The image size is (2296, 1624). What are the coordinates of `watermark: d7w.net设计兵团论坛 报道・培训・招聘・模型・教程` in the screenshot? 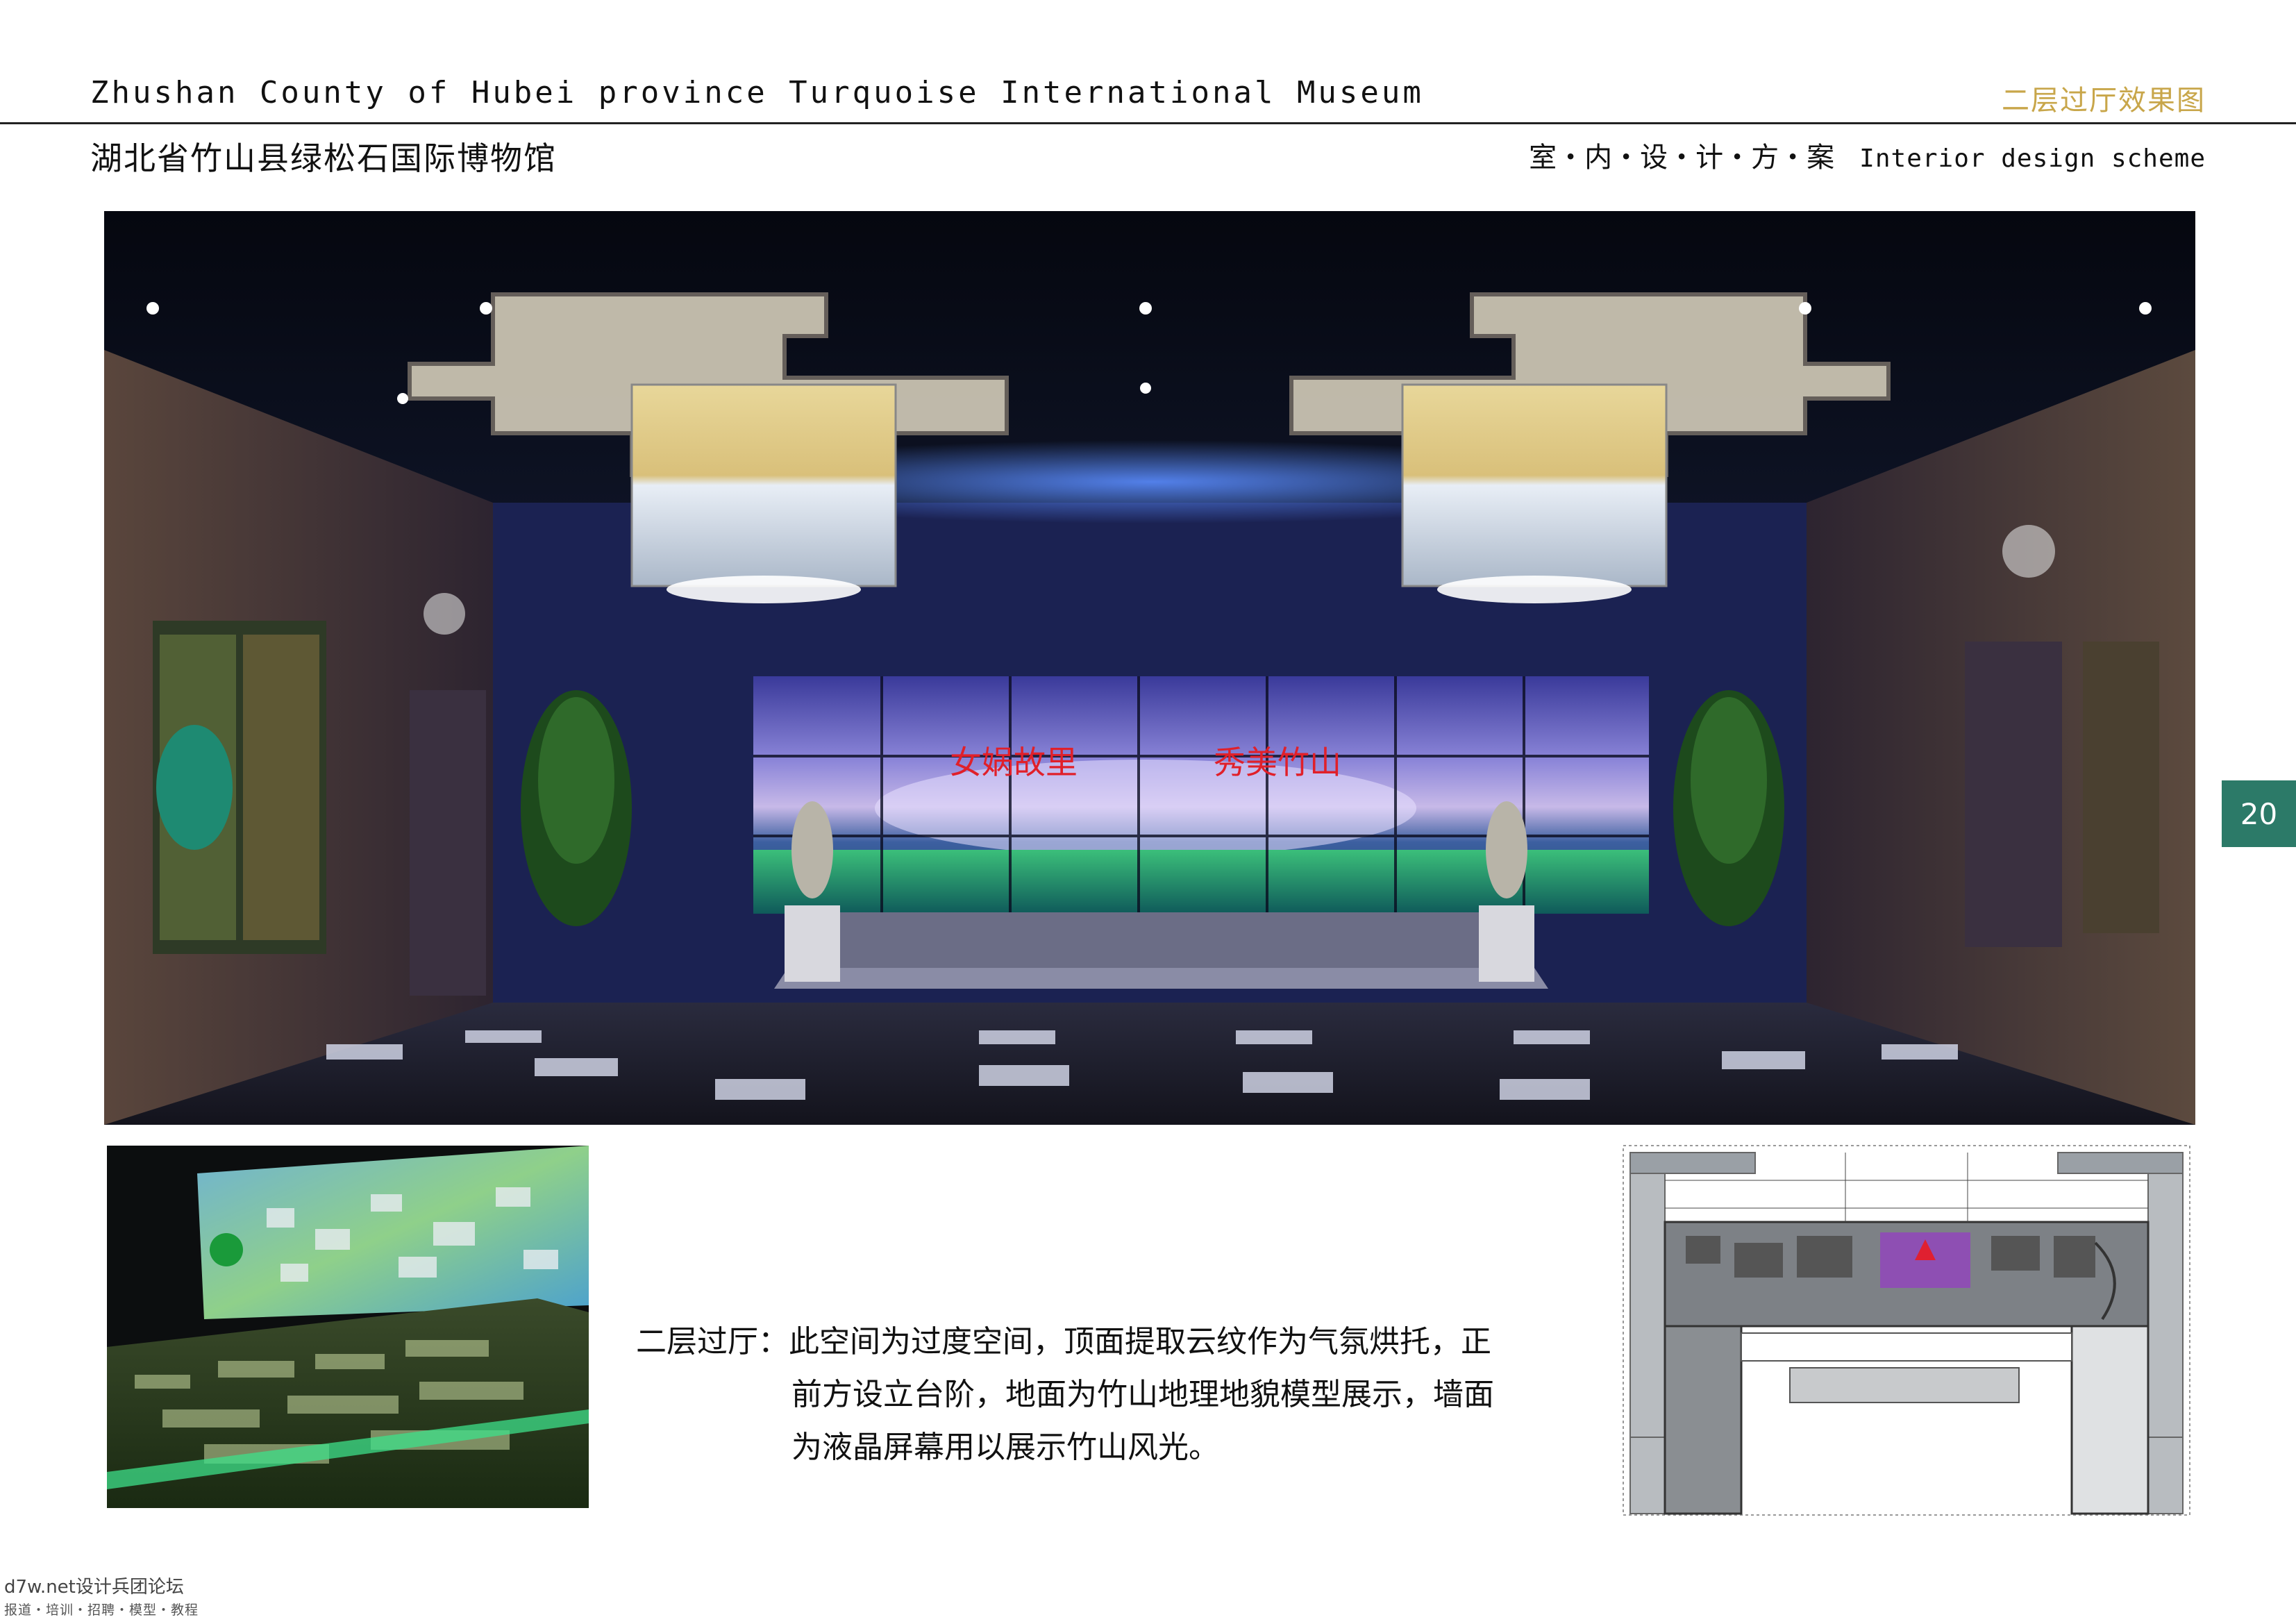 It's located at (101, 1595).